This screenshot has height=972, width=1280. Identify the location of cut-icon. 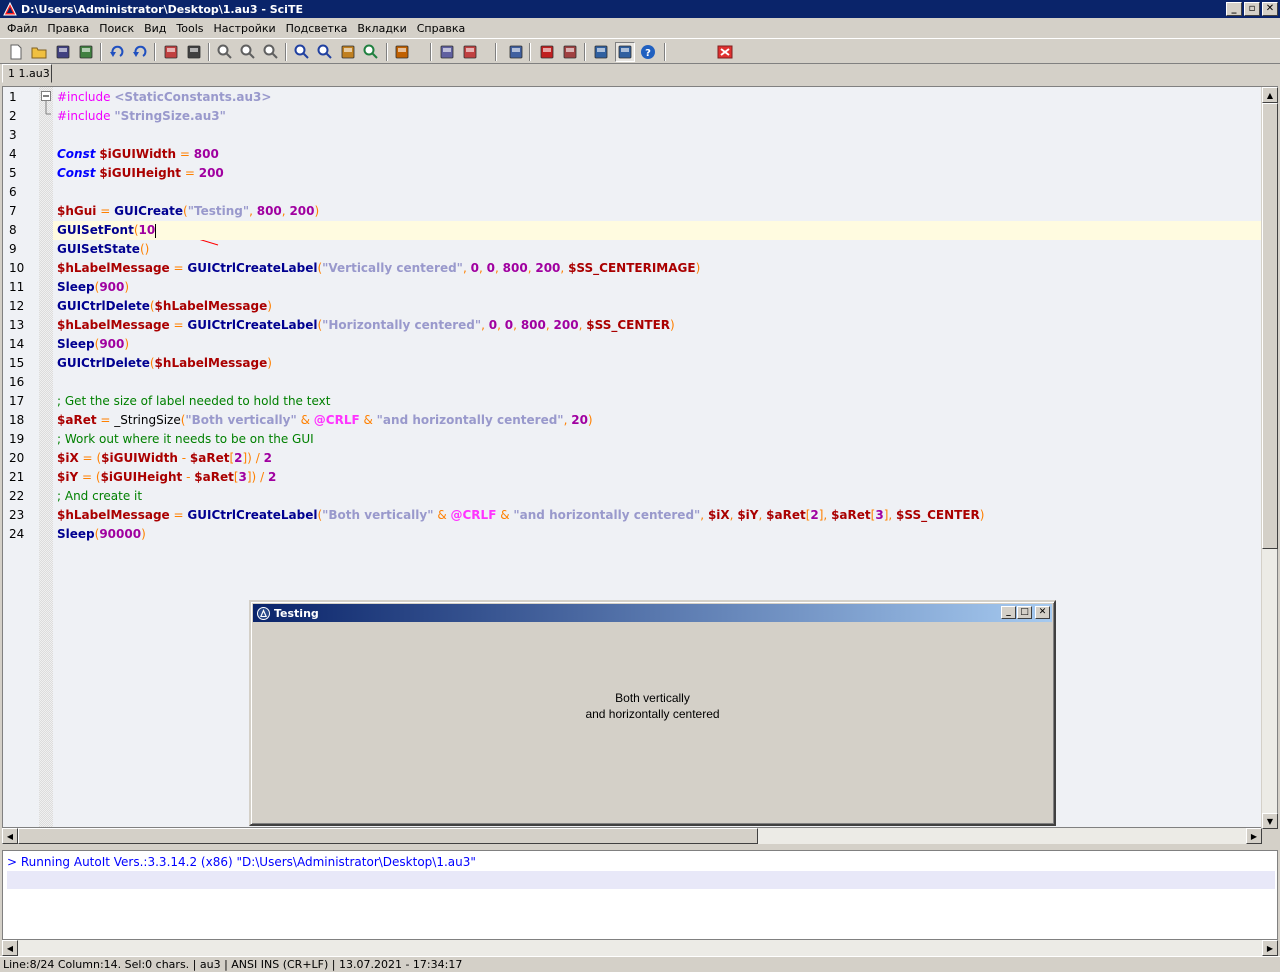
(171, 52).